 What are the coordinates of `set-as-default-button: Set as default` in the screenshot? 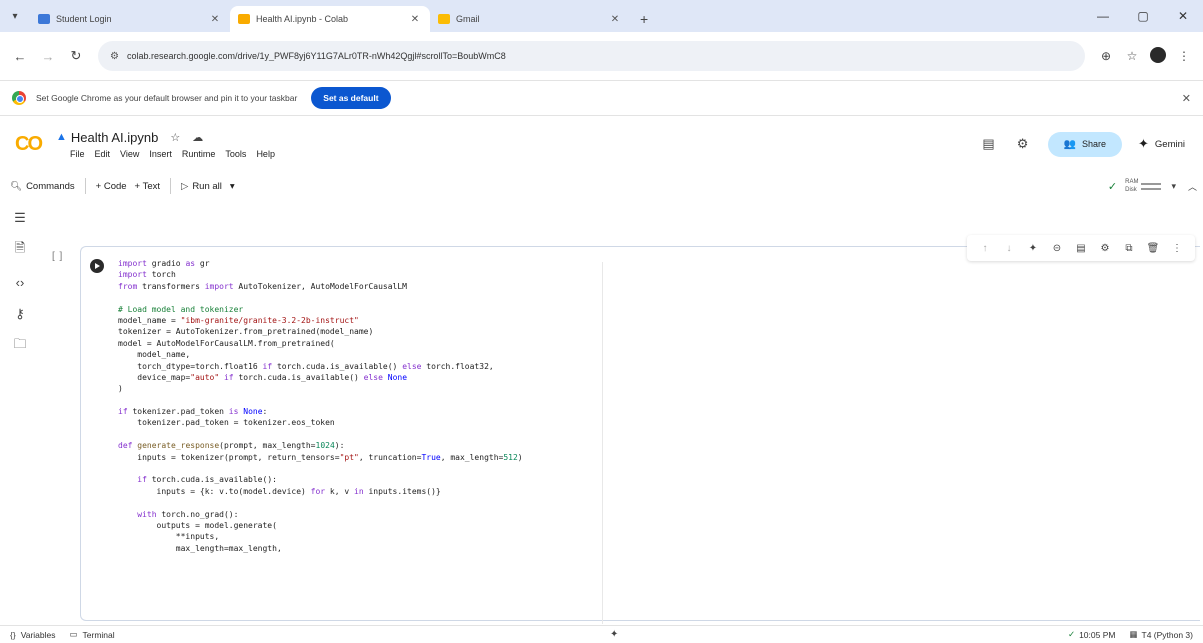 It's located at (351, 98).